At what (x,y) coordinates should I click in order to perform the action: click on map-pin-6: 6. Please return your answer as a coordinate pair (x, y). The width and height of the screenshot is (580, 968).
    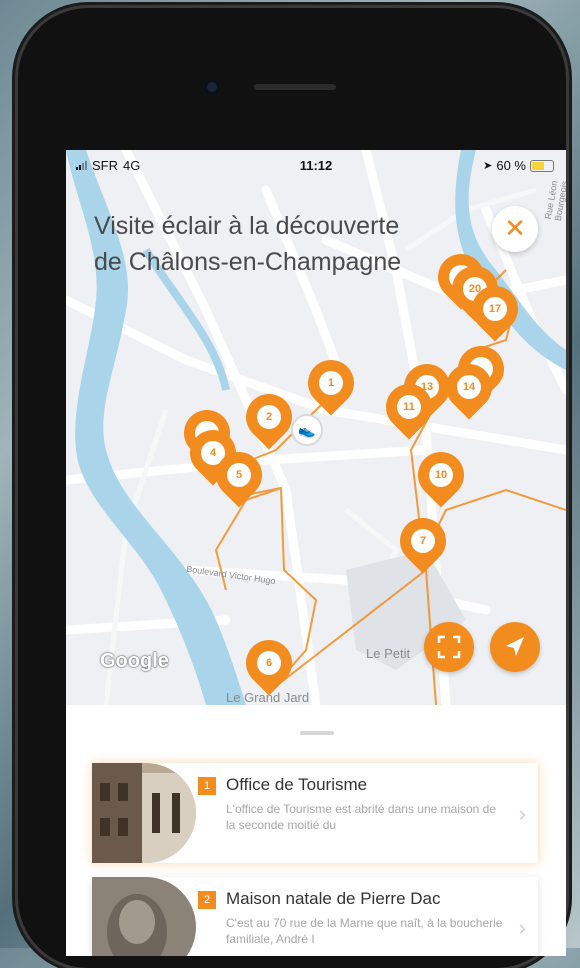
    Looking at the image, I should click on (269, 663).